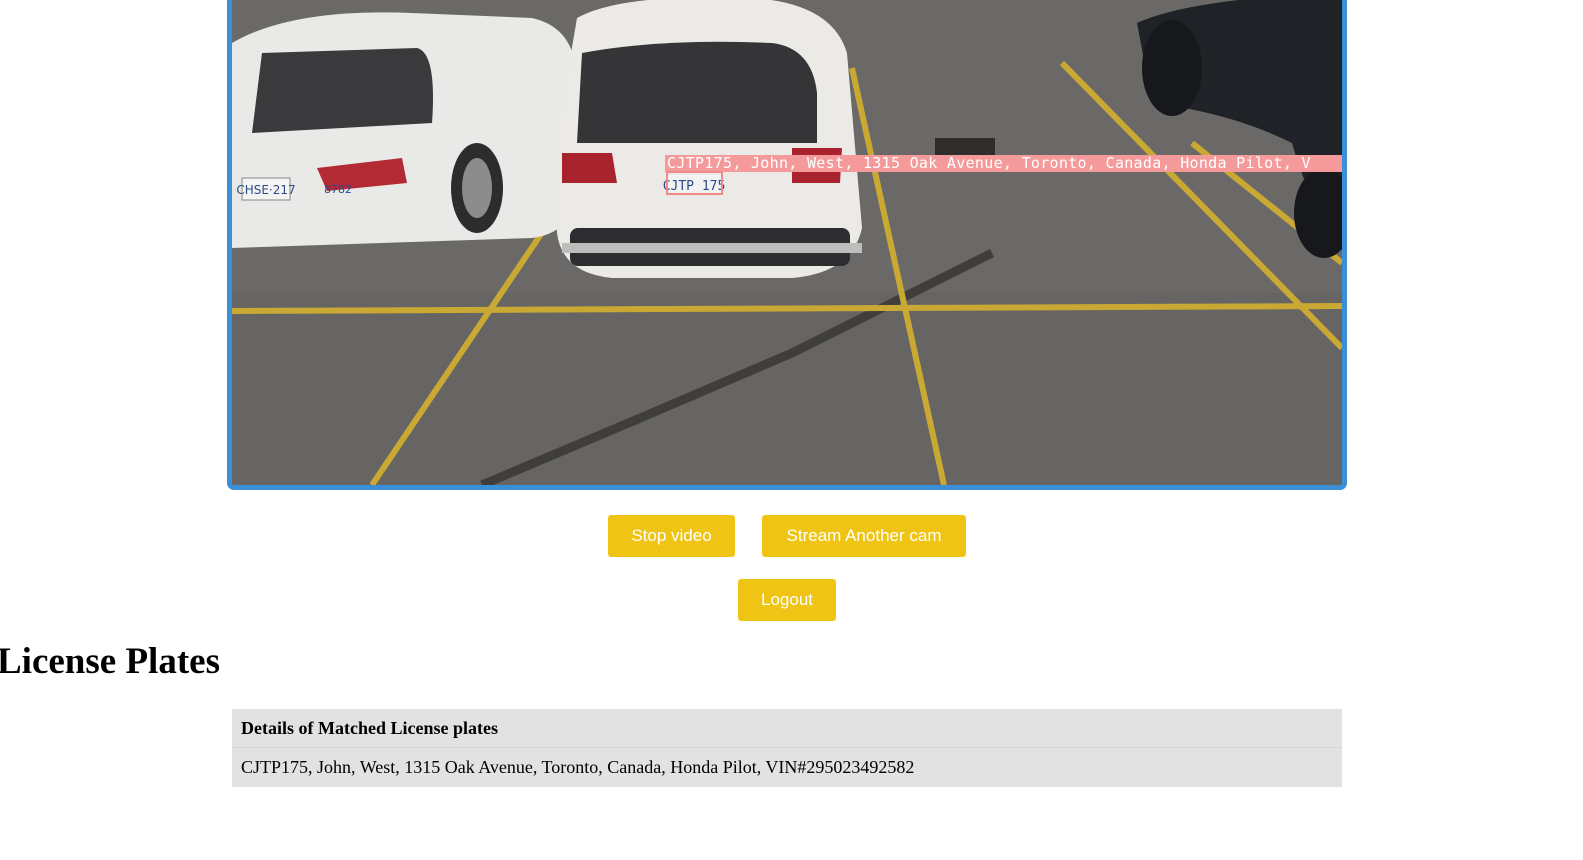 This screenshot has width=1583, height=860. Describe the element at coordinates (404, 130) in the screenshot. I see `left-car: CHSE·217 8782` at that location.